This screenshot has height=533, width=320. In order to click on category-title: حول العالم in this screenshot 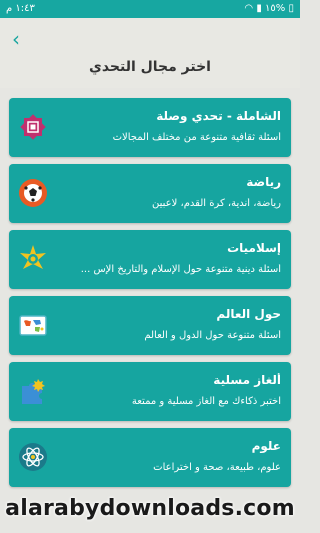, I will do `click(248, 314)`.